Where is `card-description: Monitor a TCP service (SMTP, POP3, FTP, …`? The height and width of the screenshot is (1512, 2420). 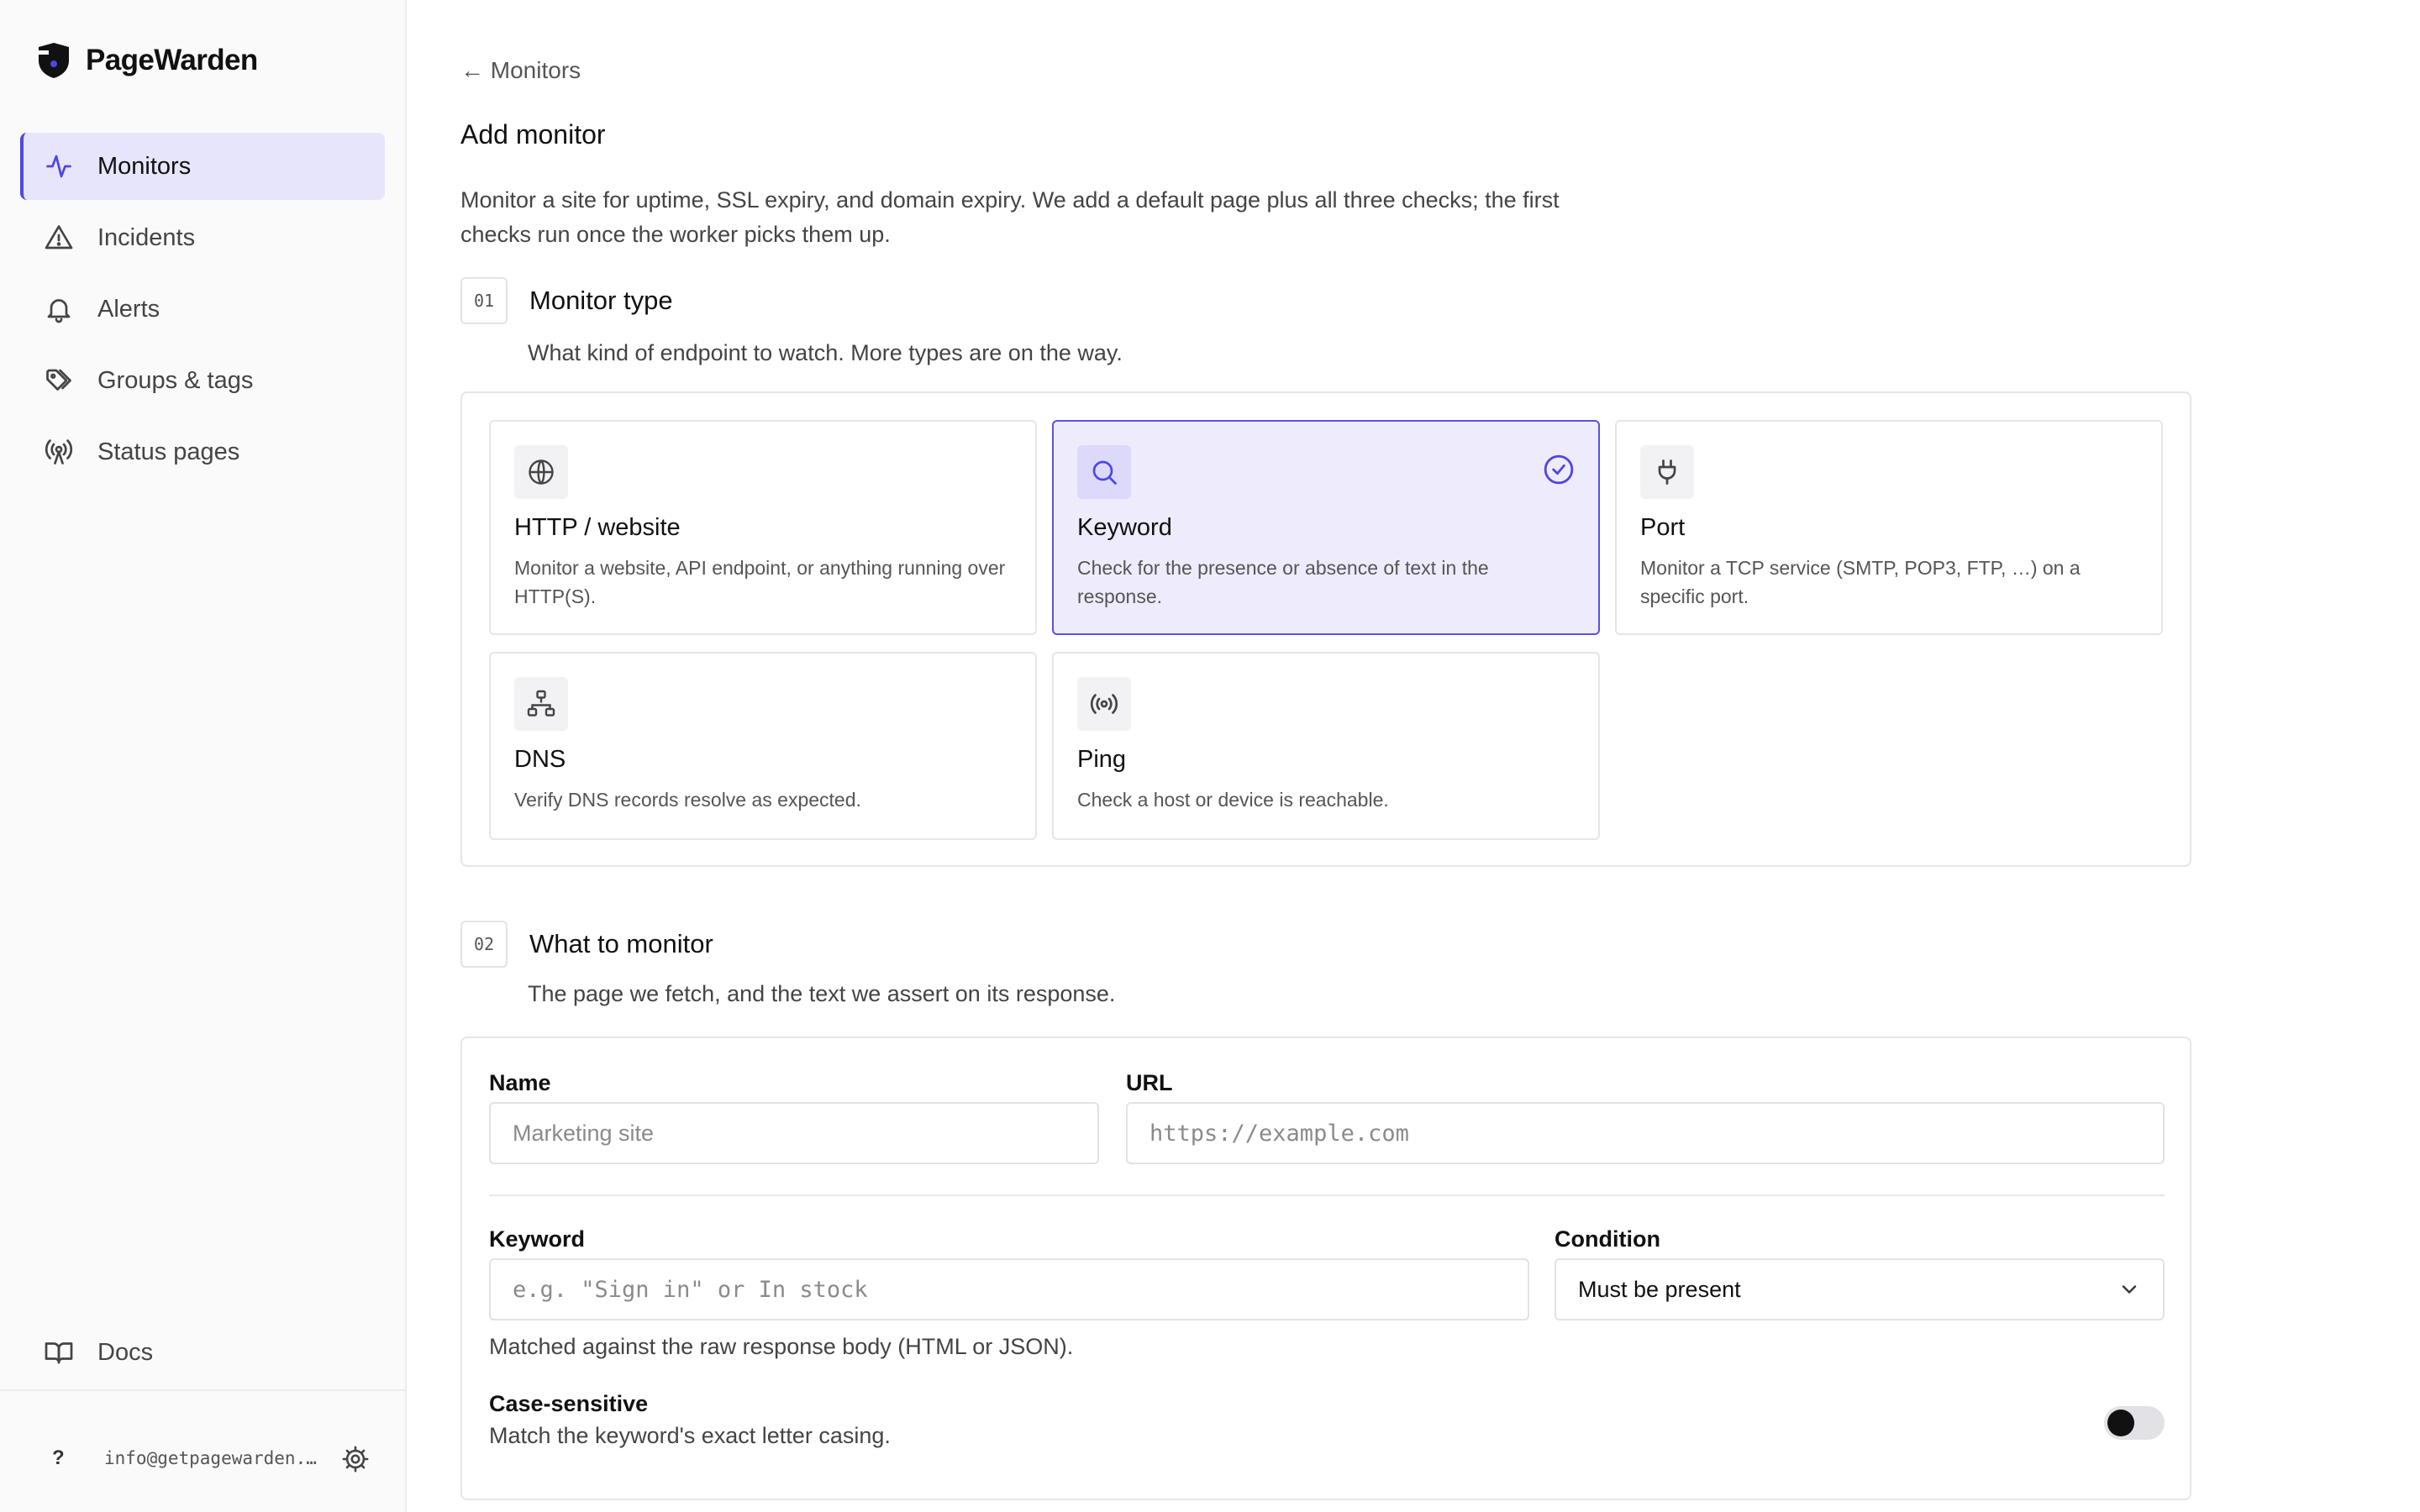 card-description: Monitor a TCP service (SMTP, POP3, FTP, … is located at coordinates (1861, 582).